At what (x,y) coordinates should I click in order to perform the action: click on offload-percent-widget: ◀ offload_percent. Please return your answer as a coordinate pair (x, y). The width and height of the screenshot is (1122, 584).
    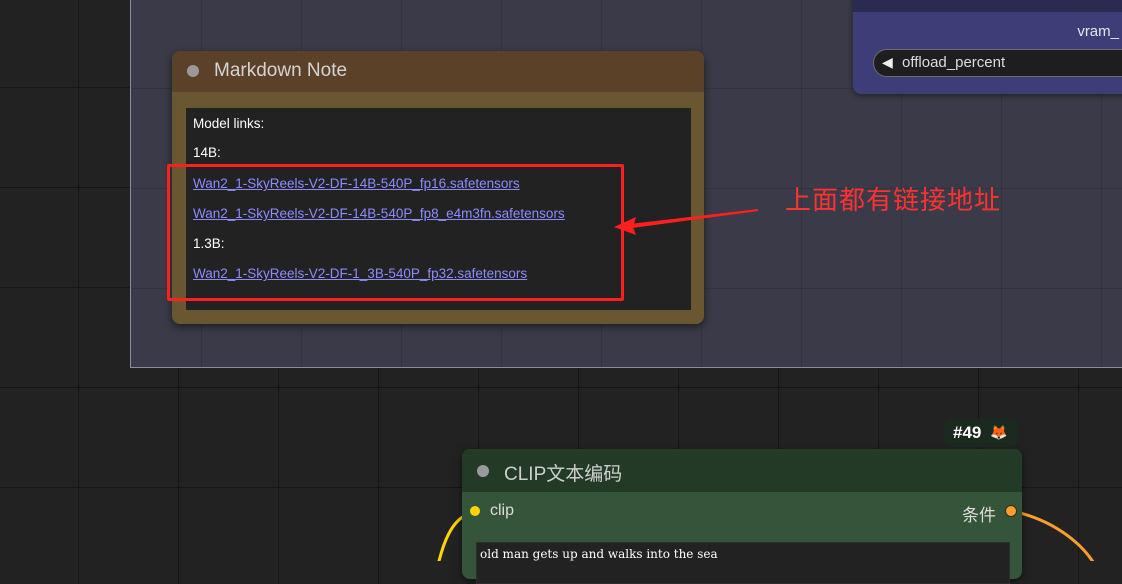
    Looking at the image, I should click on (997, 63).